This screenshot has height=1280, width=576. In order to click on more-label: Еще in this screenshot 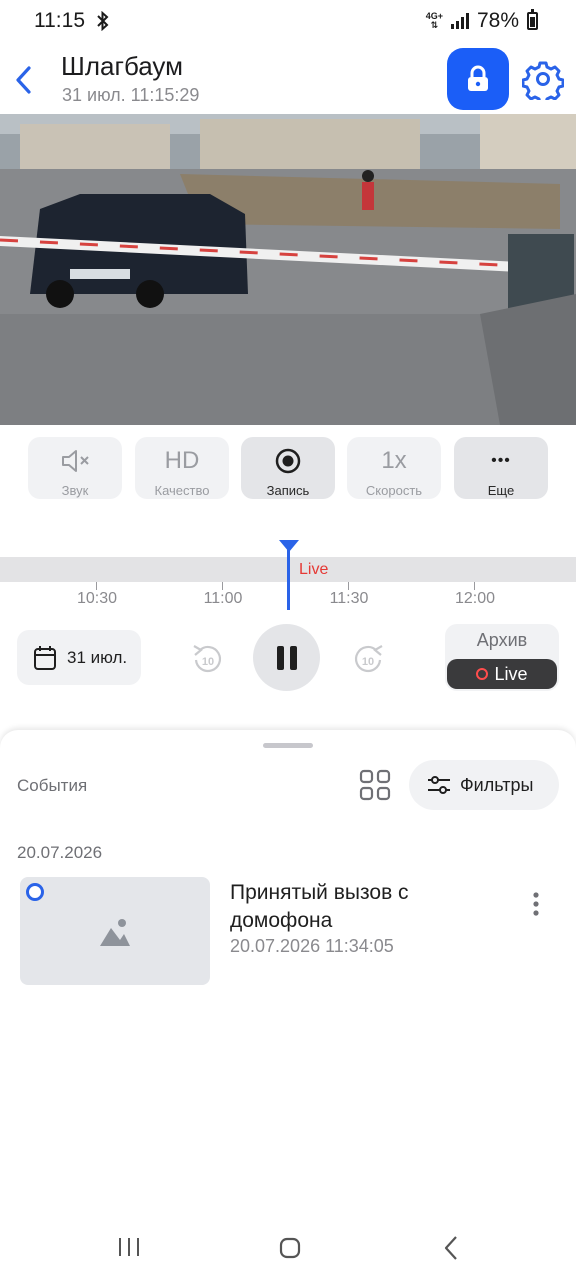, I will do `click(501, 490)`.